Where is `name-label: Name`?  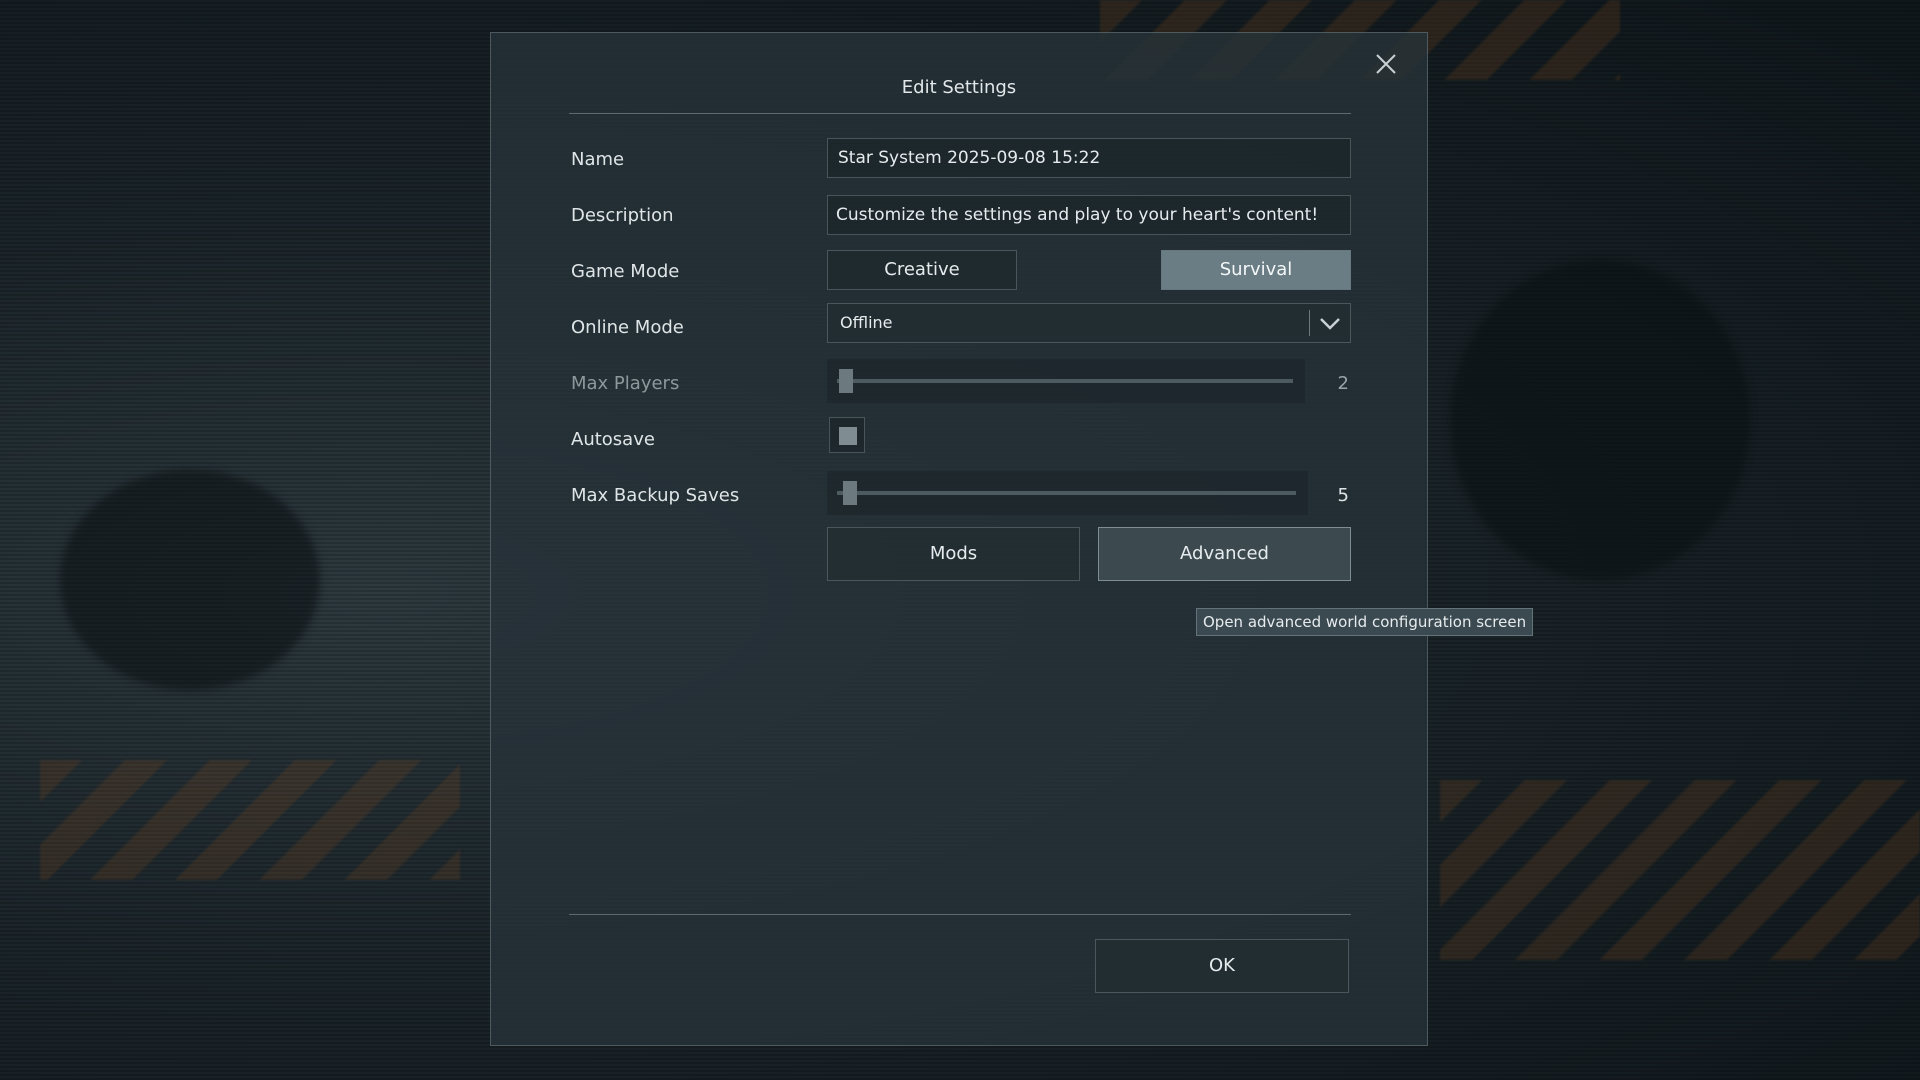
name-label: Name is located at coordinates (598, 159).